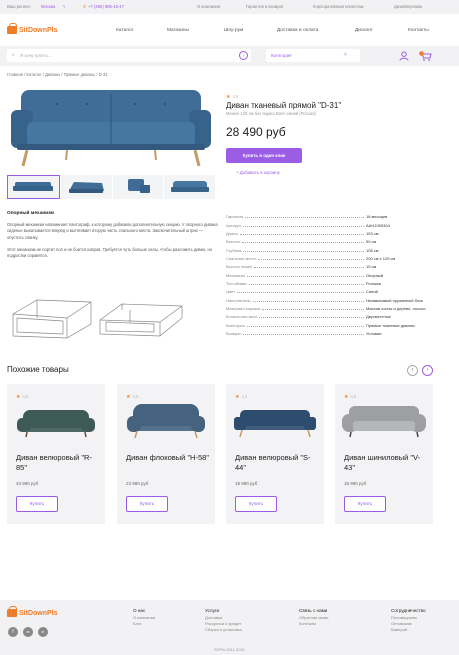  I want to click on footer-link: Блог, so click(144, 624).